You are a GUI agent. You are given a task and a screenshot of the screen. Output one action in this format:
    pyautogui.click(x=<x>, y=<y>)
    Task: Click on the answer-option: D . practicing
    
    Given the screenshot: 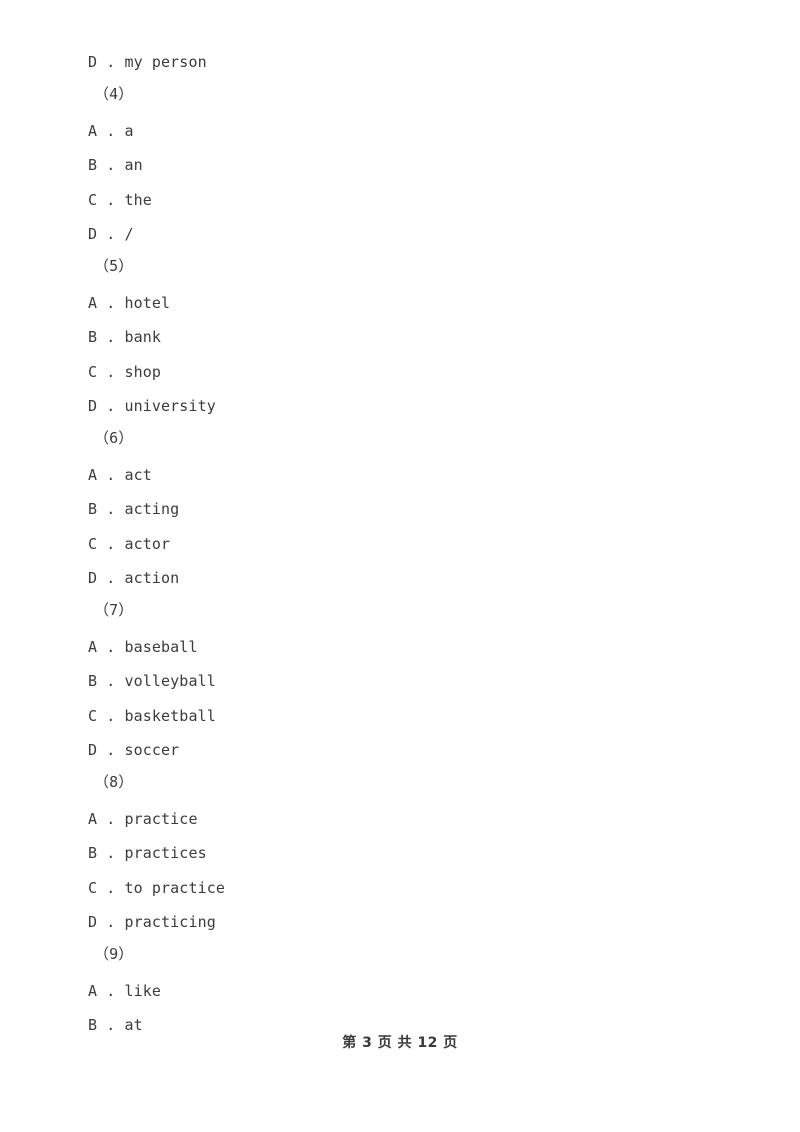 What is the action you would take?
    pyautogui.click(x=152, y=922)
    